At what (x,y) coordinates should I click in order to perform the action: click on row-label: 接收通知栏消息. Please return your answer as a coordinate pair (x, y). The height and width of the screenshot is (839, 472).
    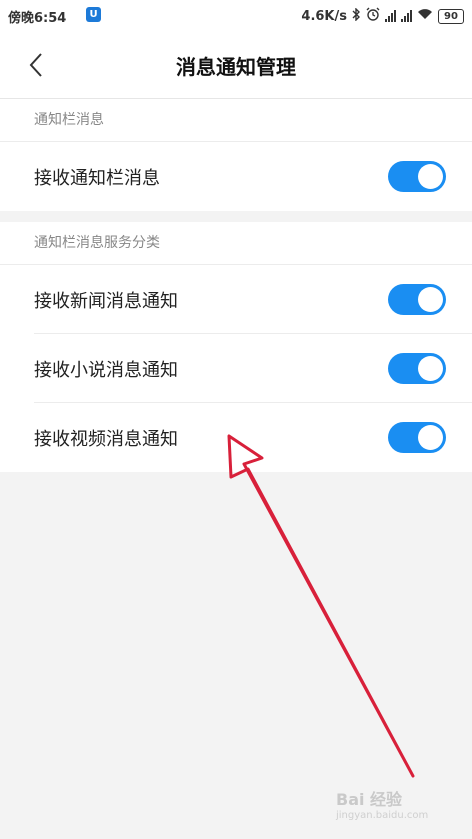
    Looking at the image, I should click on (97, 178).